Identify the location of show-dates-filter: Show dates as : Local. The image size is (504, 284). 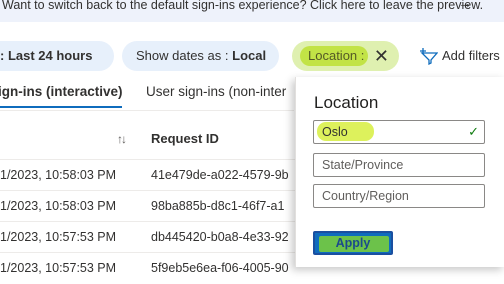
(200, 56).